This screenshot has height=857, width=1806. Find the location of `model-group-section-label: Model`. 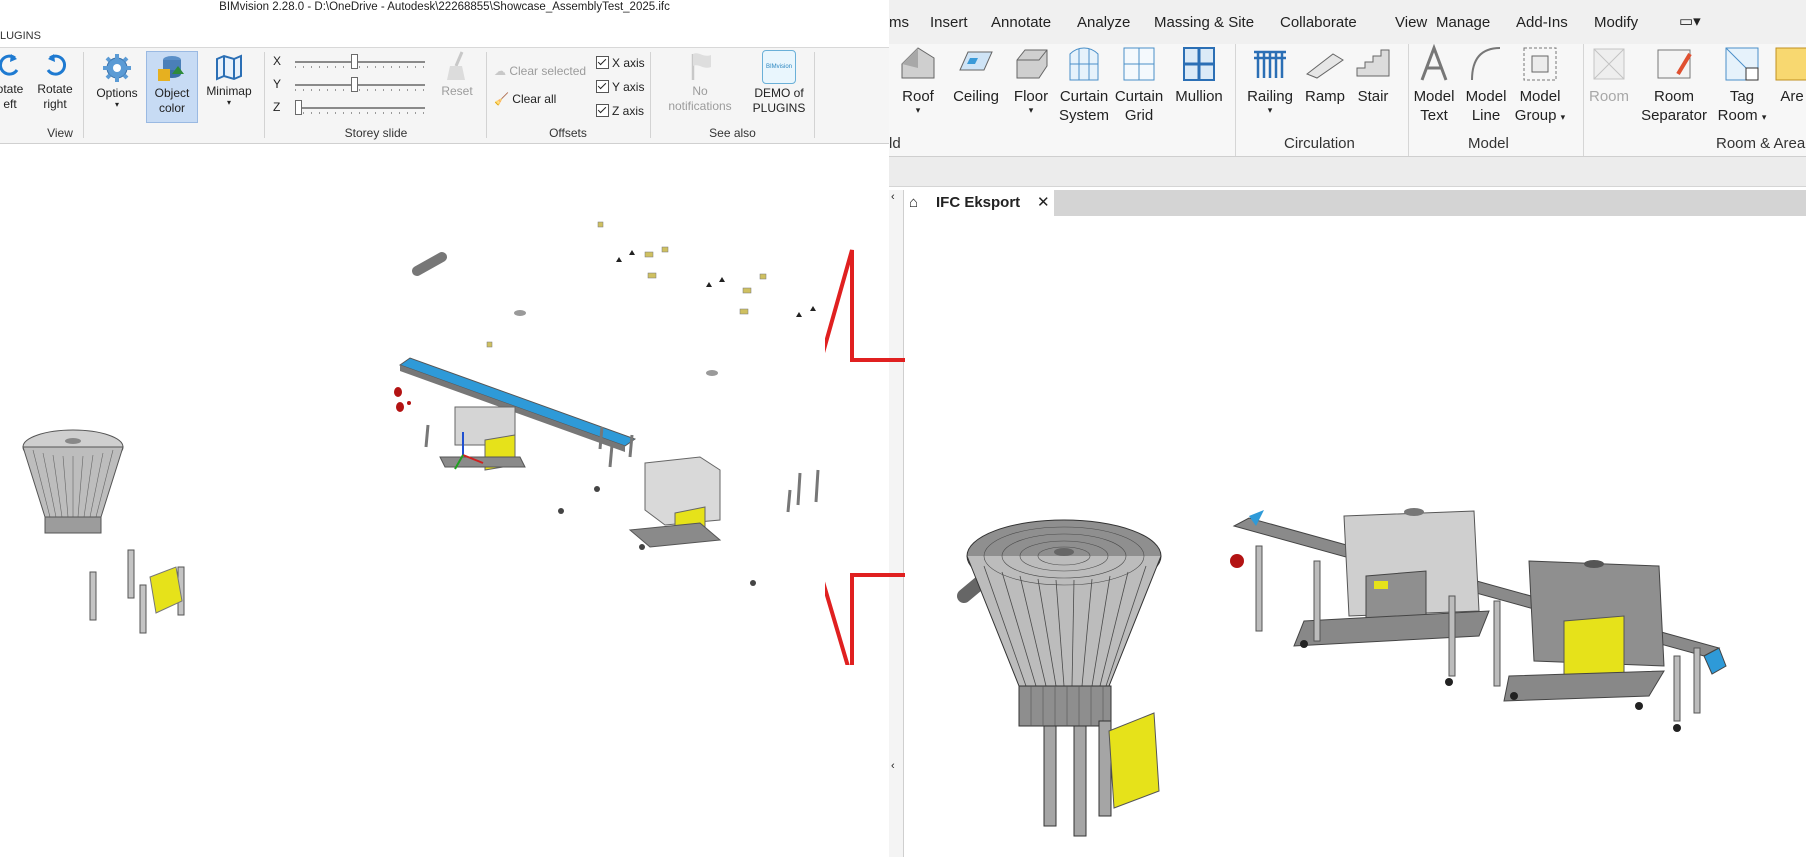

model-group-section-label: Model is located at coordinates (1488, 143).